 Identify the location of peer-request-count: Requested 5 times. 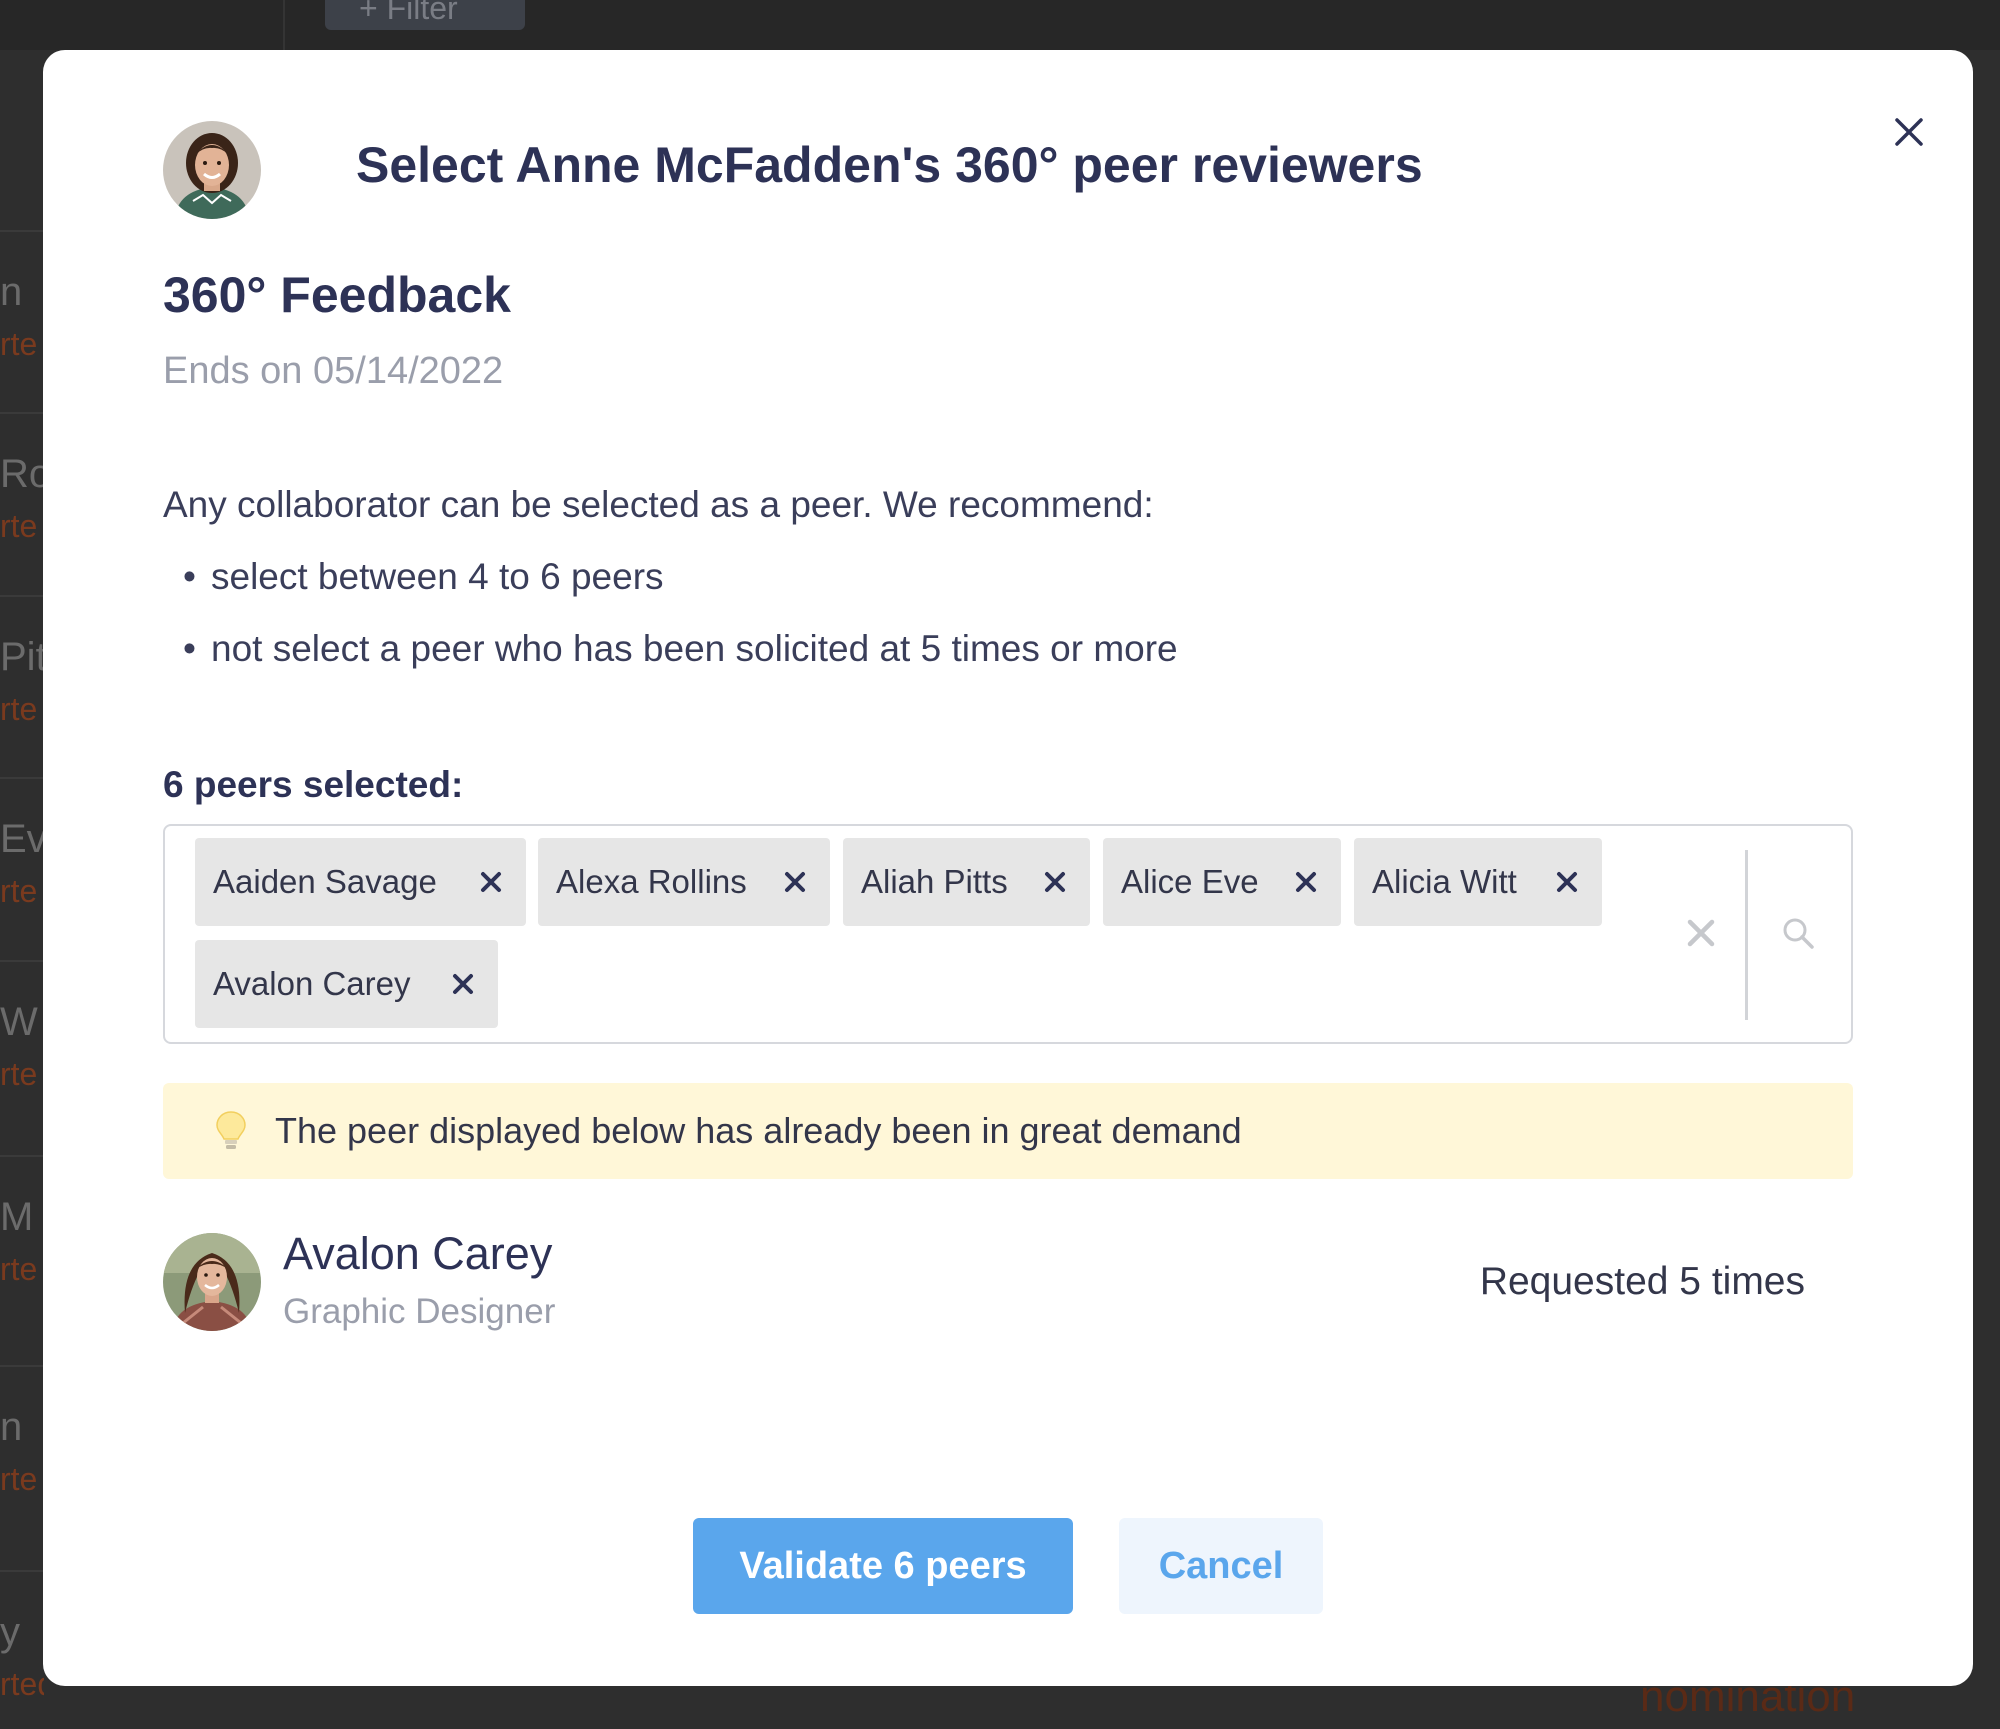
(1642, 1281).